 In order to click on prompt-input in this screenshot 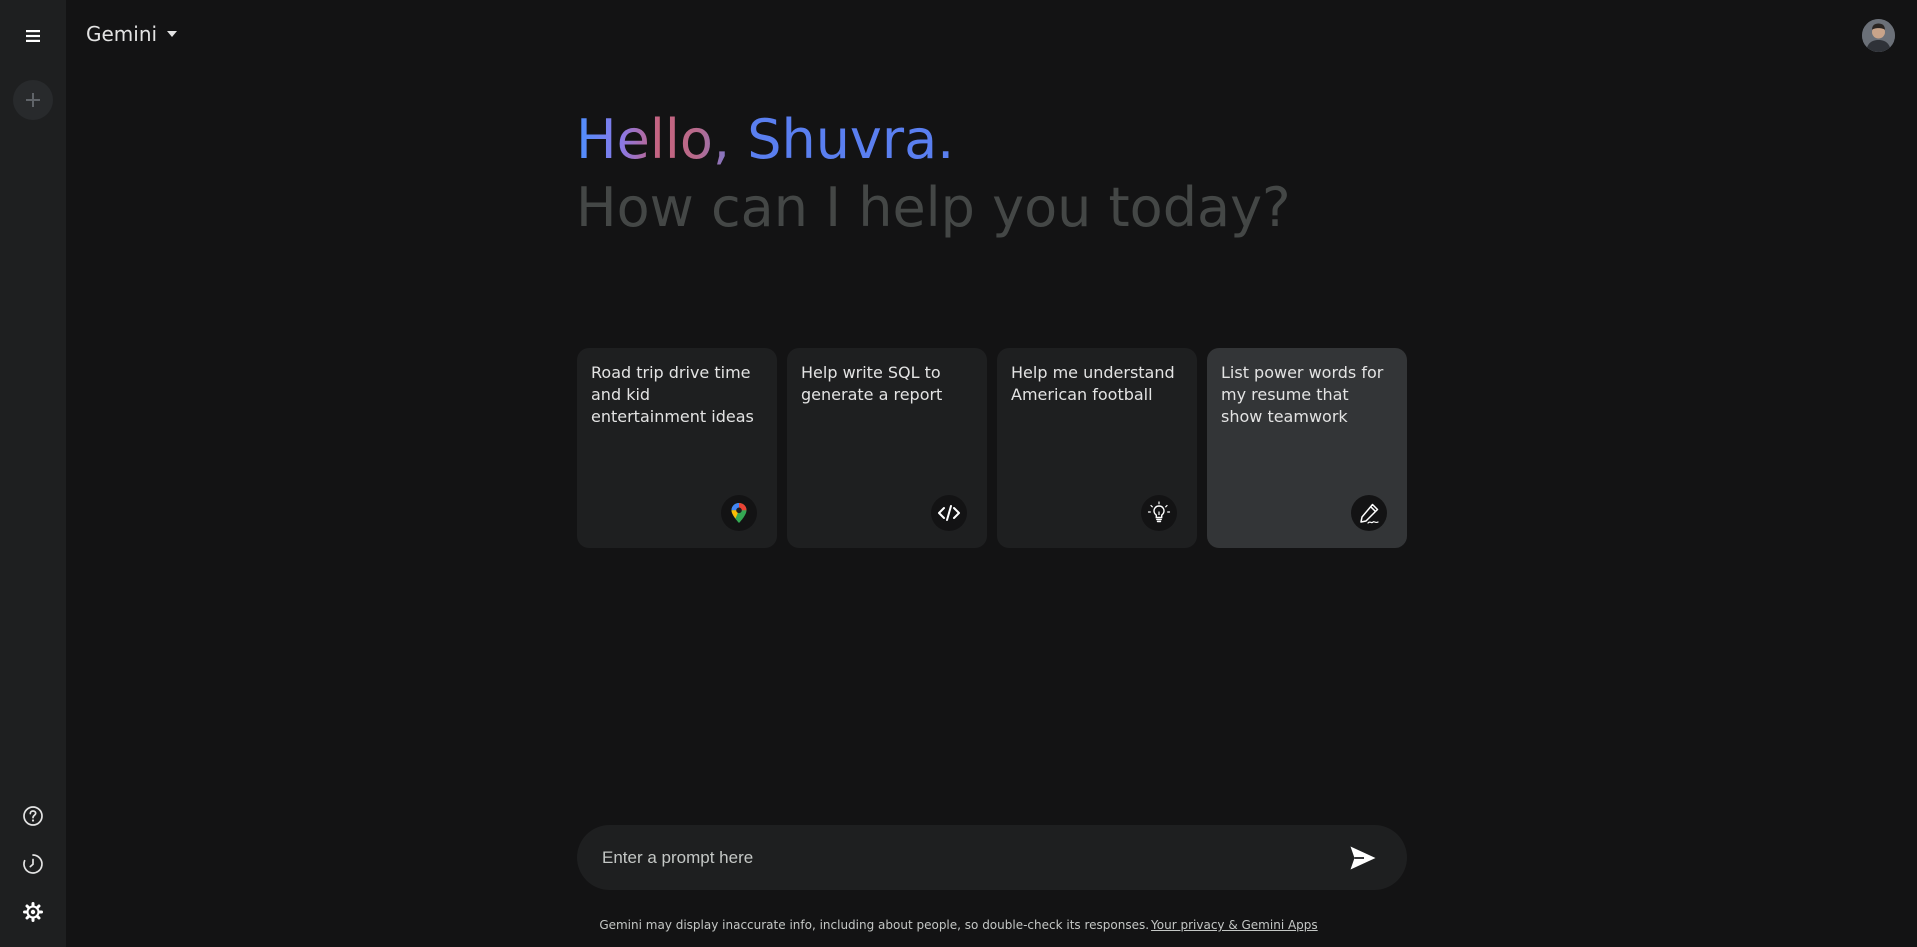, I will do `click(972, 857)`.